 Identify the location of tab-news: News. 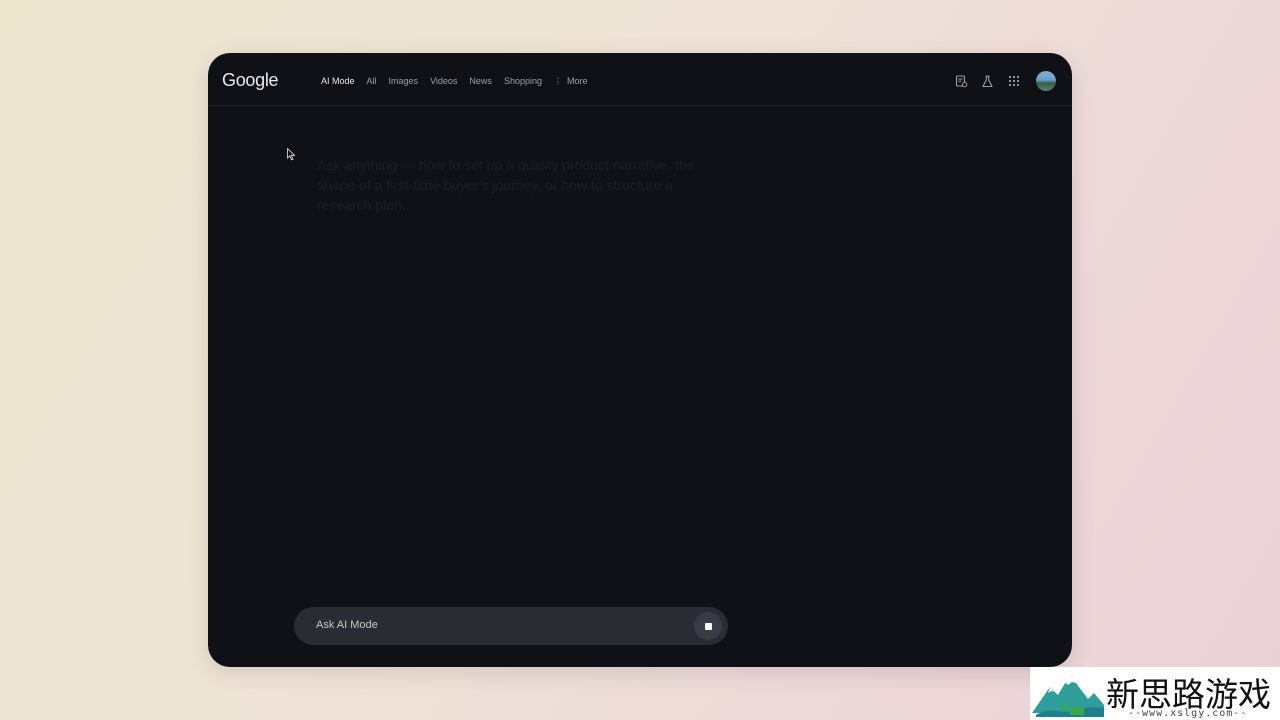
(480, 81).